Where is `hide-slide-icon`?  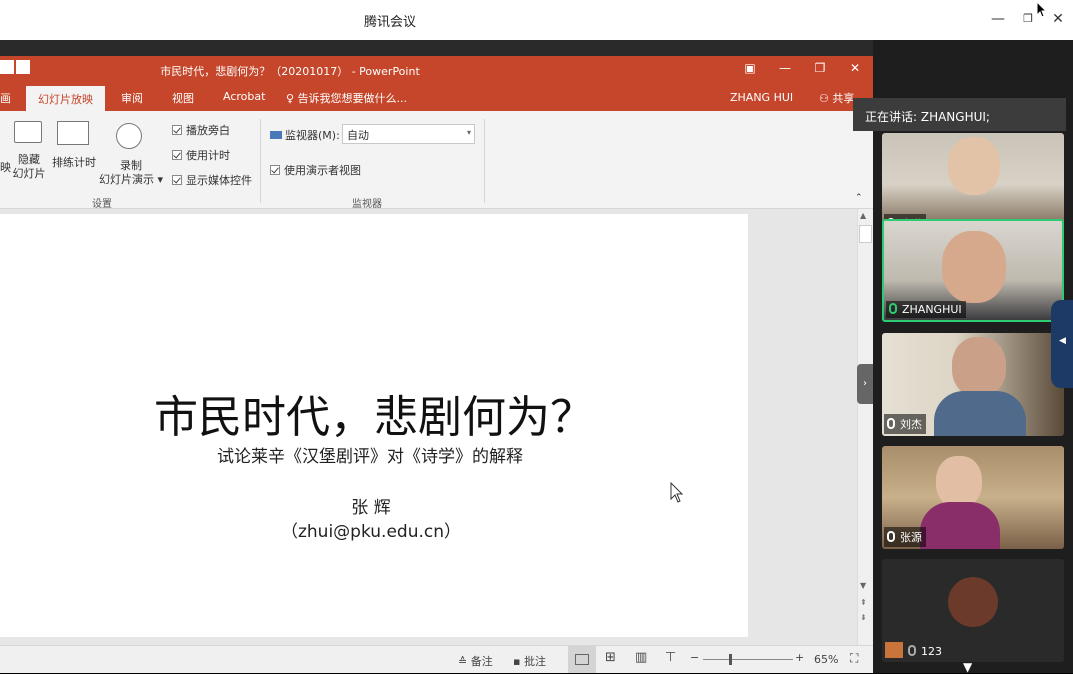 hide-slide-icon is located at coordinates (28, 132).